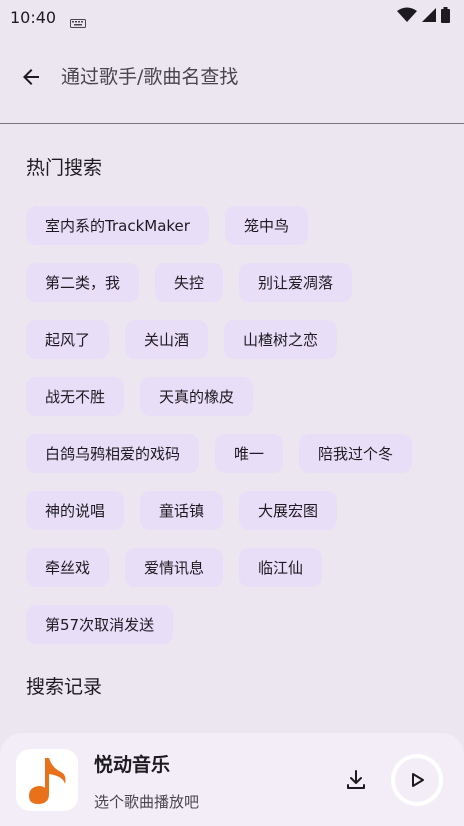  I want to click on chip-row: 白鸽乌鸦相爱的戏码 唯一 陪我过个冬, so click(236, 453).